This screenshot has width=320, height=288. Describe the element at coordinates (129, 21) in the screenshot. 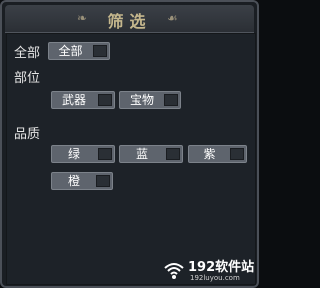

I see `panel-title: 筛选` at that location.